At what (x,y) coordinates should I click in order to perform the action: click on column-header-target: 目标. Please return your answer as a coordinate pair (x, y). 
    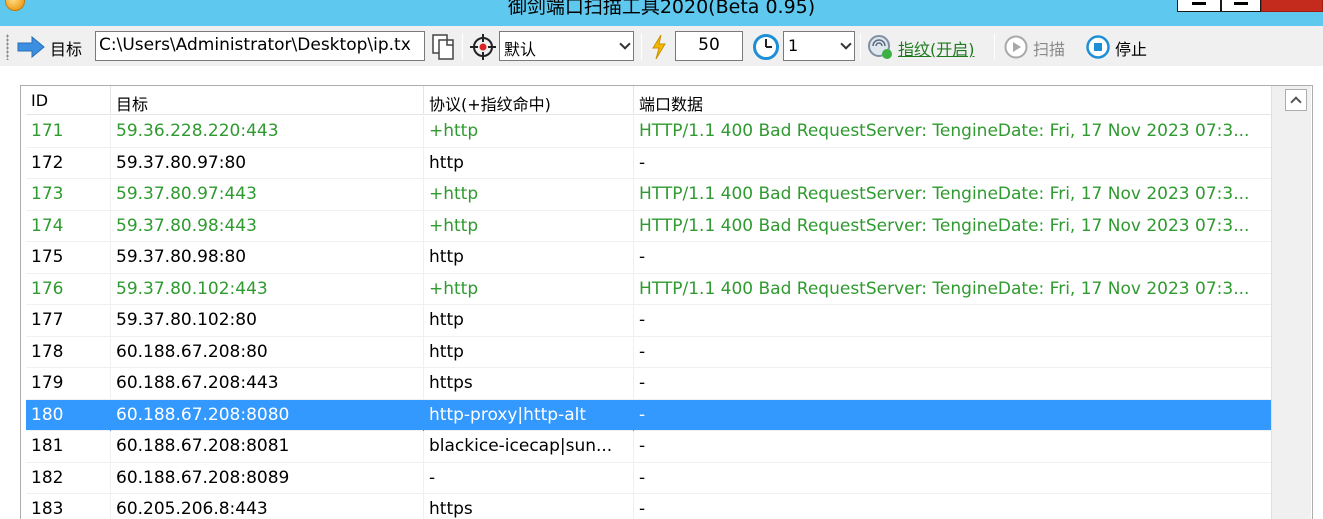
    Looking at the image, I should click on (267, 100).